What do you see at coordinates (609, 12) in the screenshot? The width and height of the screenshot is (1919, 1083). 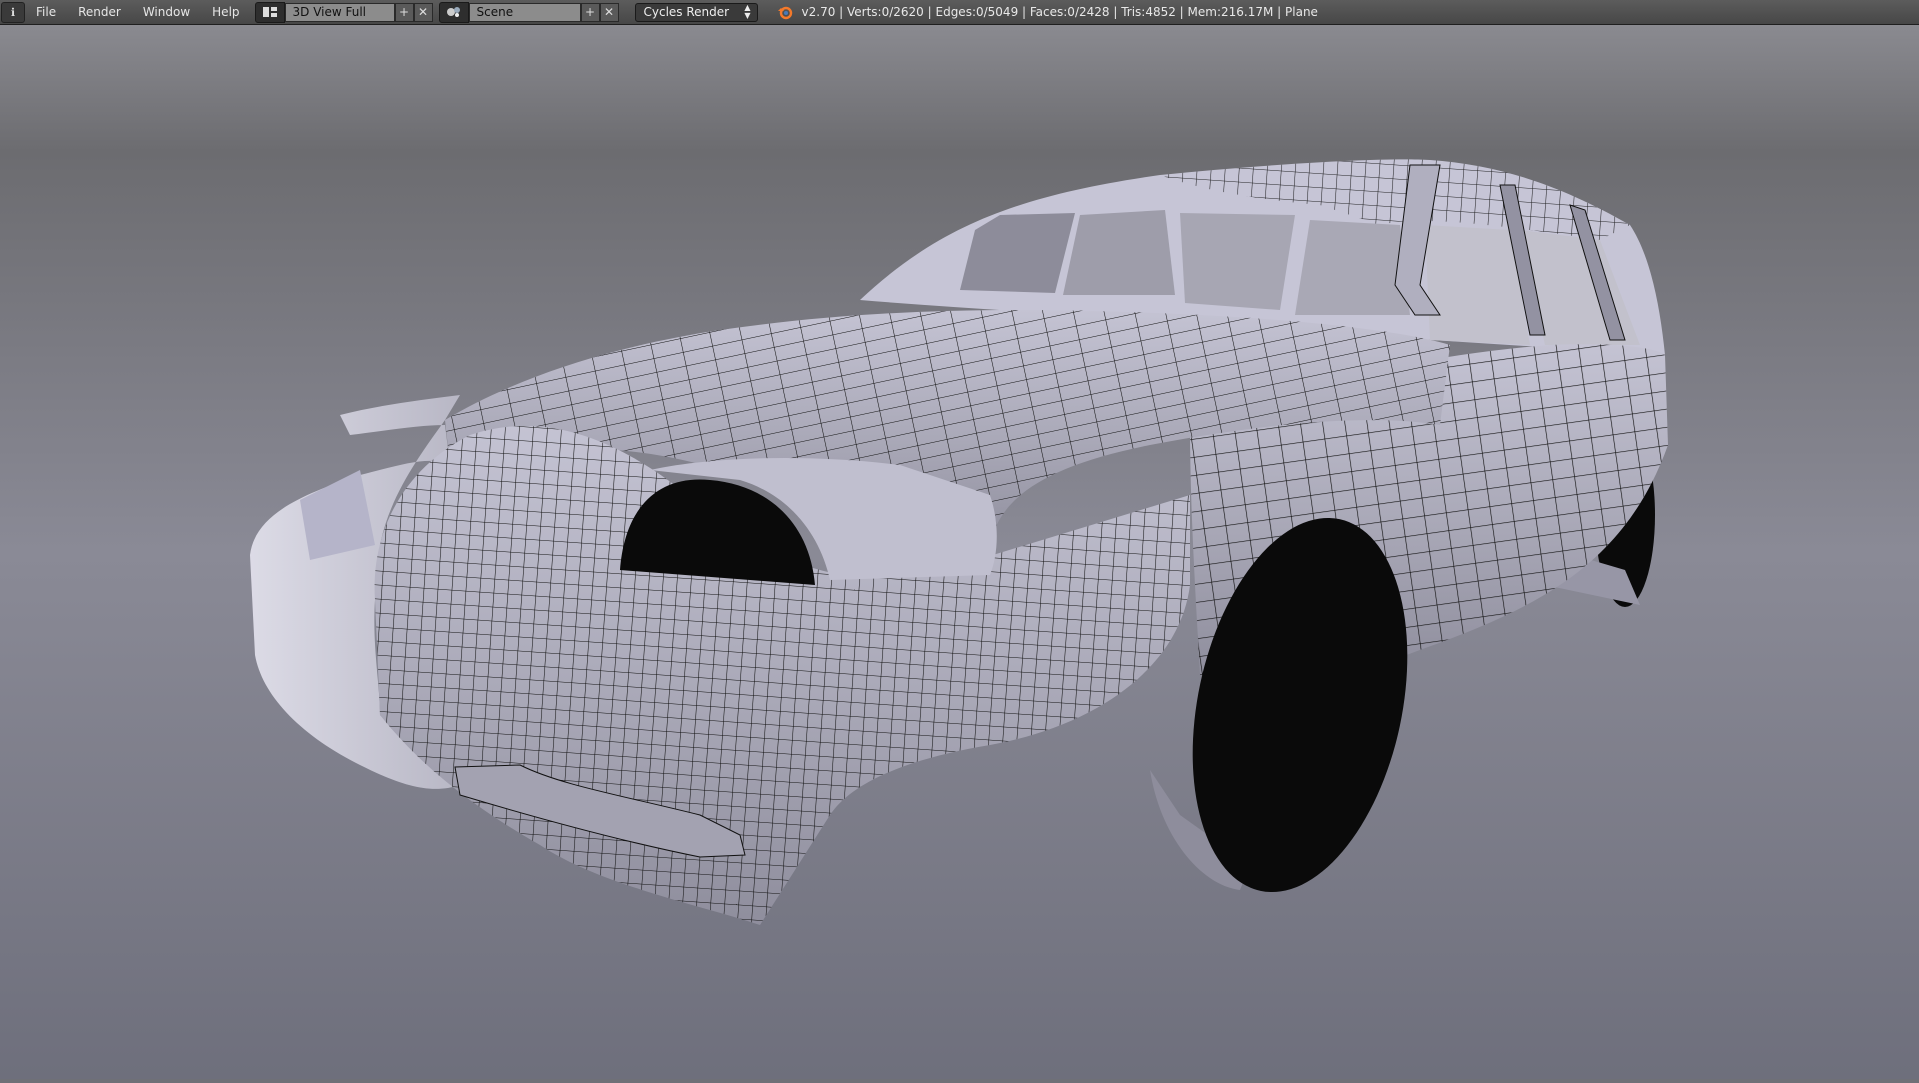 I see `remove-scene-button: ✕` at bounding box center [609, 12].